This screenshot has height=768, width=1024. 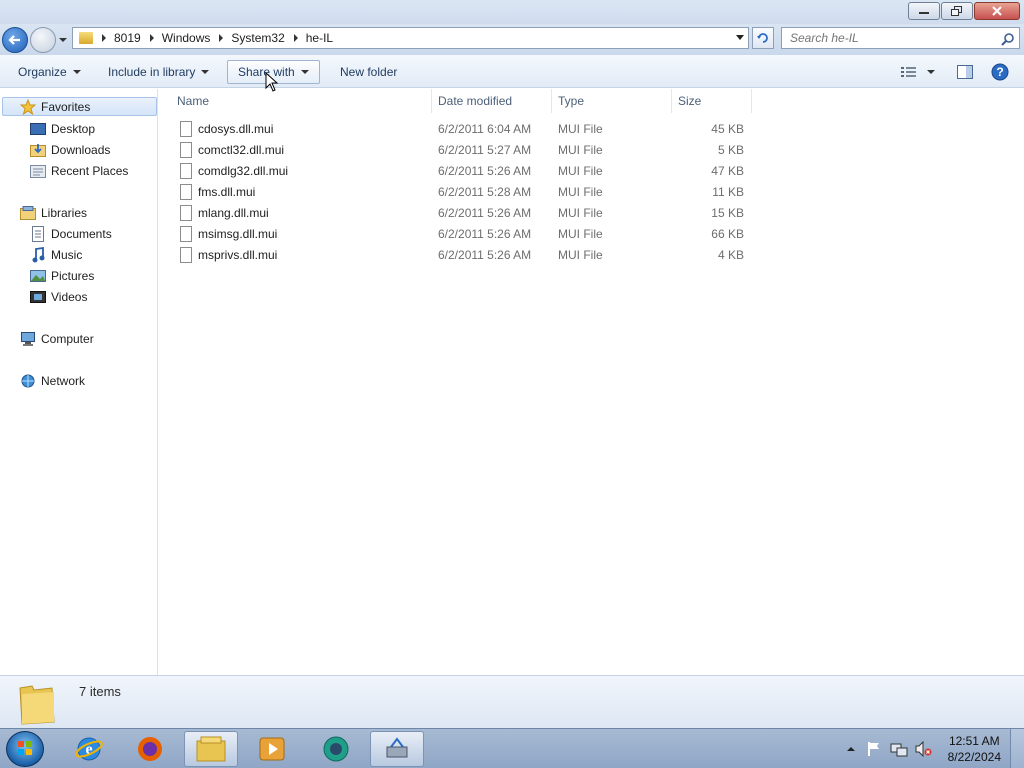 I want to click on nav-libraries: Libraries, so click(x=53, y=212).